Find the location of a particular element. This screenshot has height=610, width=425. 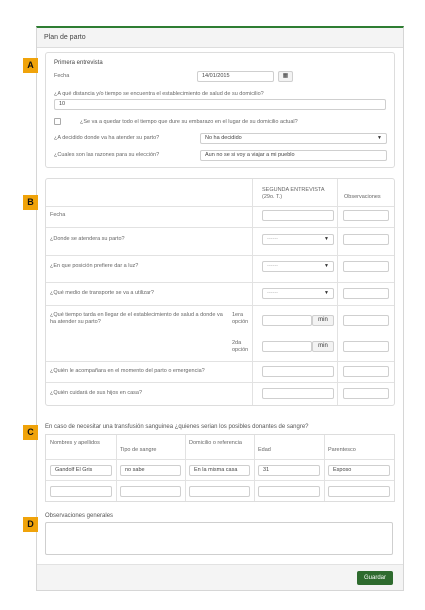

col-segunda-header: SEGUNDA ENTREVISTA (29o. T.) is located at coordinates (293, 193).